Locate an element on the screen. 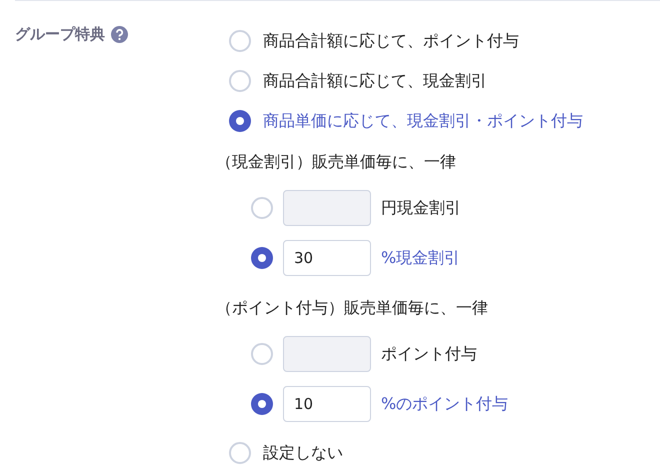  unit-label: 円現金割引 is located at coordinates (421, 208).